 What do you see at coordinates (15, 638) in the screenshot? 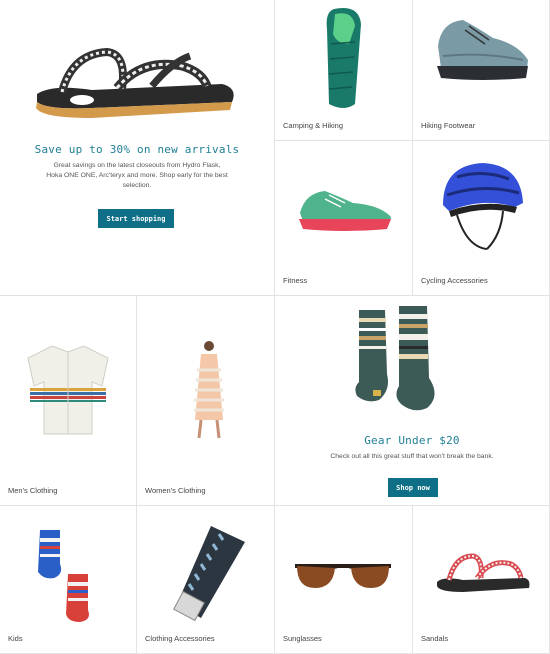
I see `category-label: Kids` at bounding box center [15, 638].